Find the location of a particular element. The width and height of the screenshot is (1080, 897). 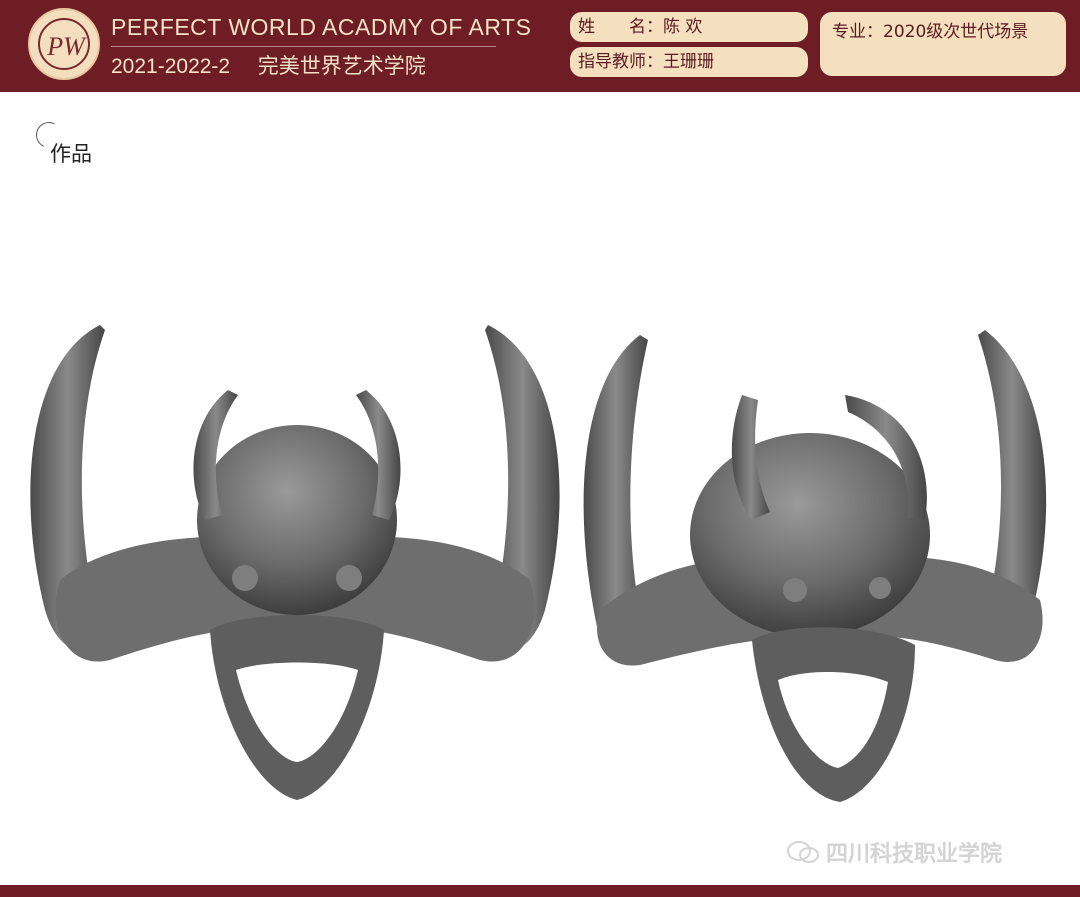

school-name-cn: 完美世界艺术学院 is located at coordinates (341, 66).